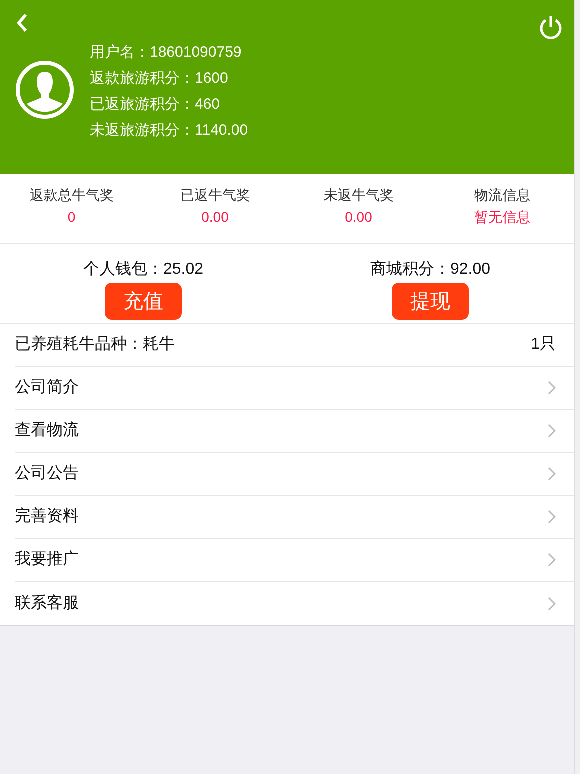 Image resolution: width=580 pixels, height=774 pixels. Describe the element at coordinates (502, 195) in the screenshot. I see `stat-label: 物流信息` at that location.